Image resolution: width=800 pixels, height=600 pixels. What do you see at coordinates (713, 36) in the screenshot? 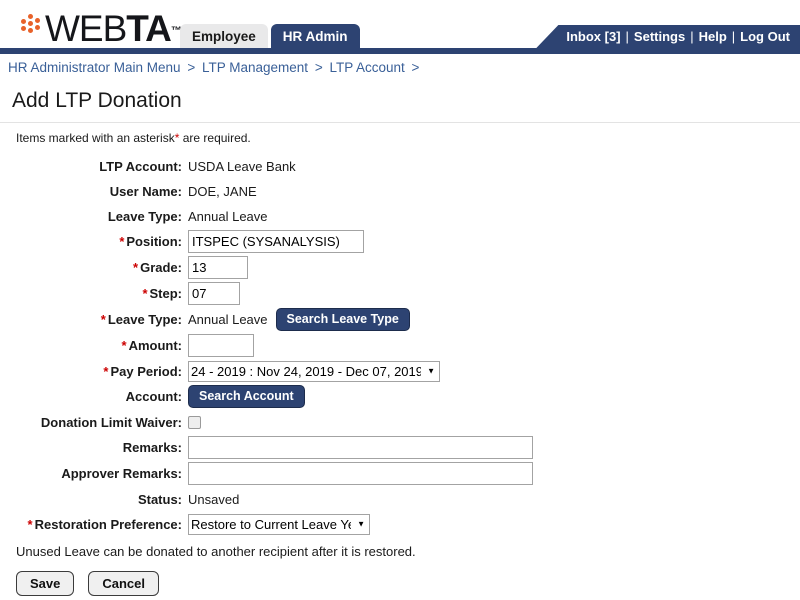
I see `help-link: Help` at bounding box center [713, 36].